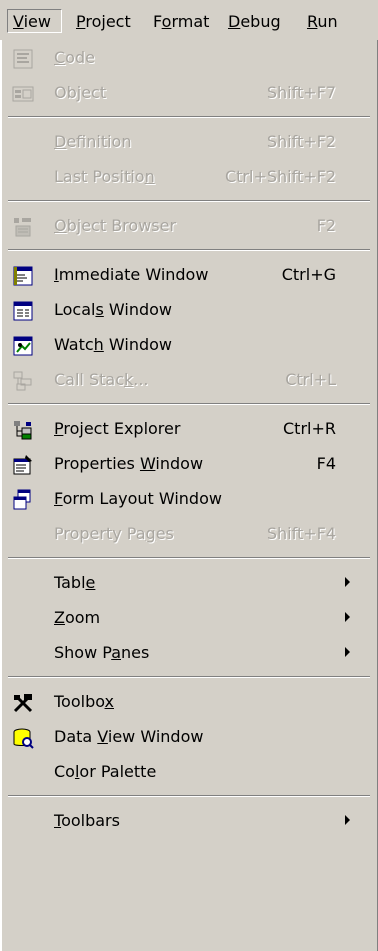  What do you see at coordinates (23, 58) in the screenshot?
I see `code-icon` at bounding box center [23, 58].